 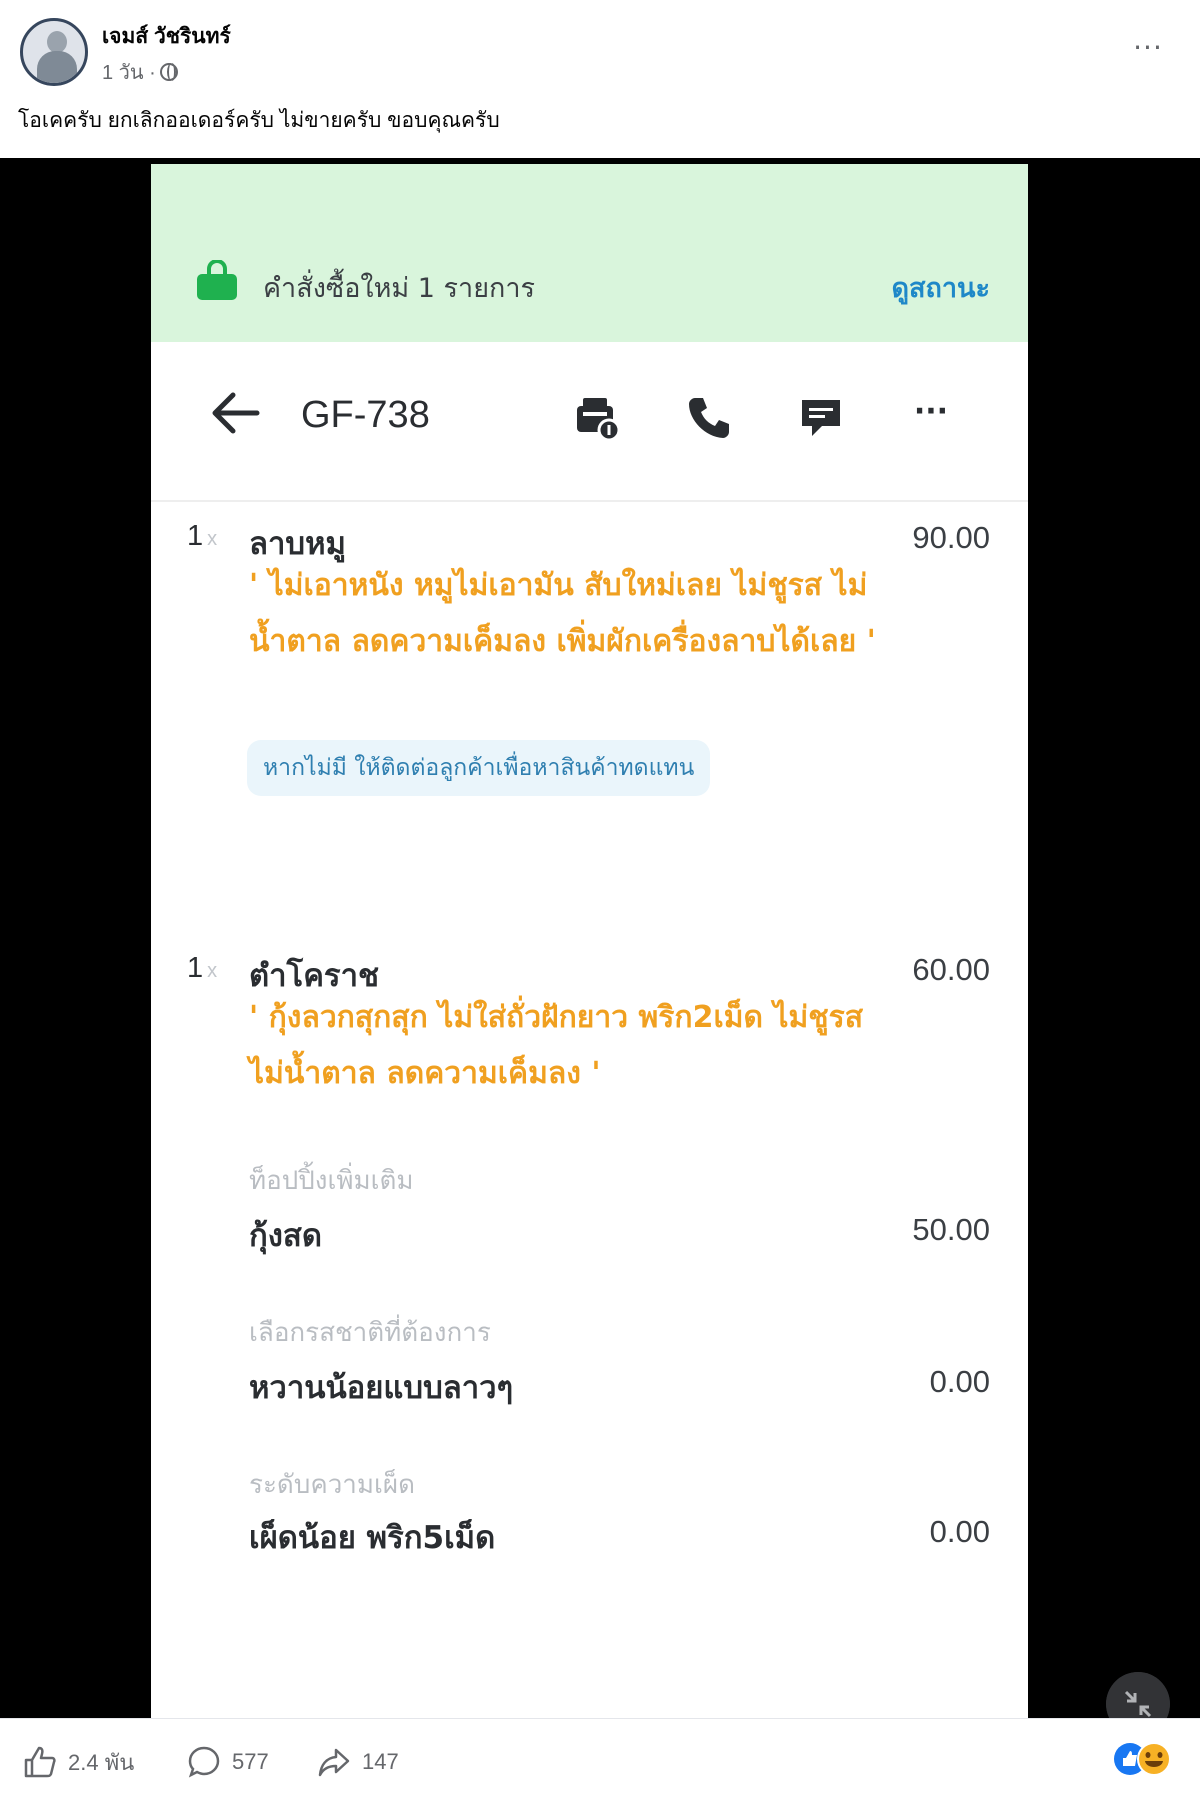 I want to click on option-value: หวานน้อยแบบลาวๆ, so click(x=381, y=1388).